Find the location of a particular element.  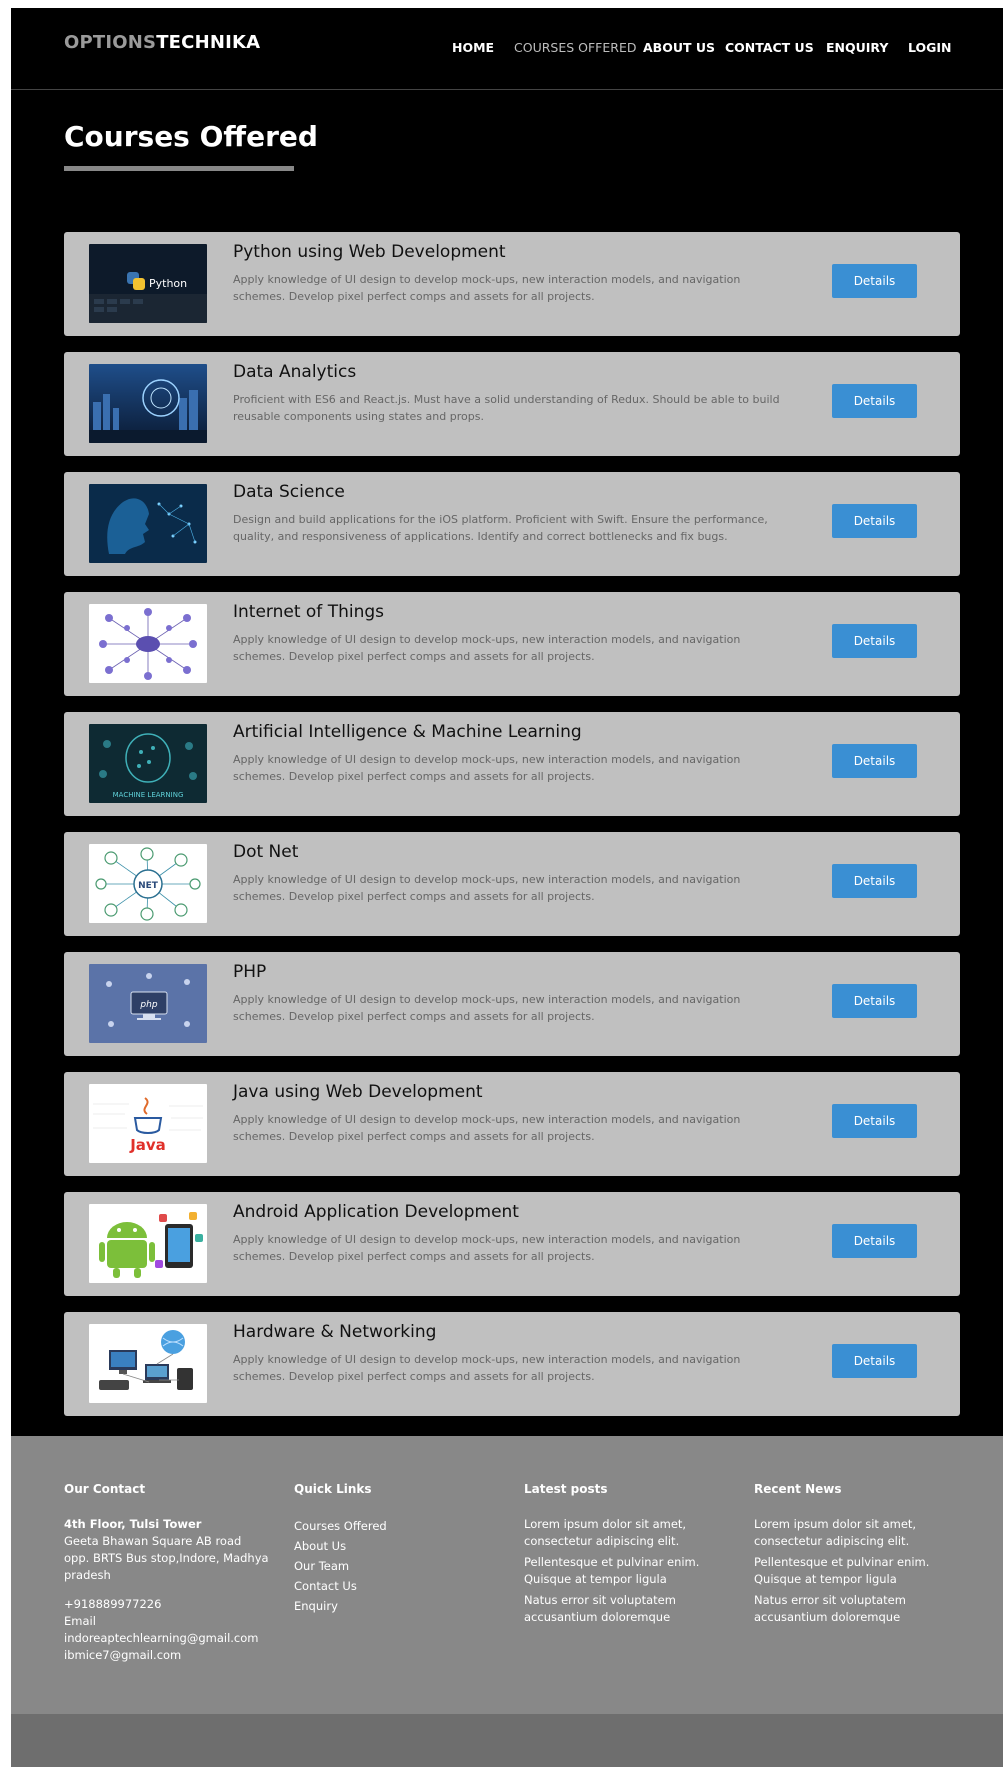

footer-link-courses-offered: Courses Offered is located at coordinates (399, 1526).